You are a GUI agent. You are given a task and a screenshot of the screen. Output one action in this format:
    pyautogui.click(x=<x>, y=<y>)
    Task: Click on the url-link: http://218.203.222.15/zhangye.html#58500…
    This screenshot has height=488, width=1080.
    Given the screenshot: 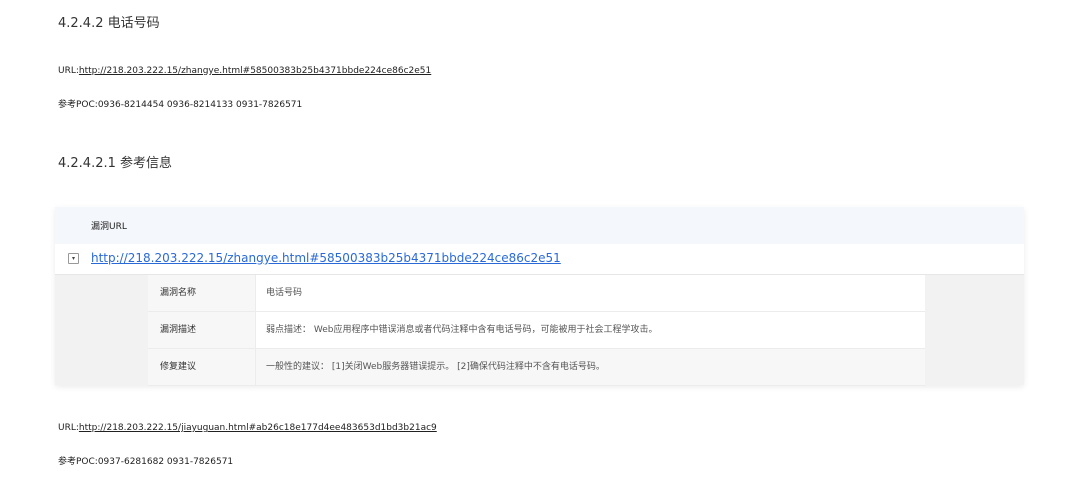 What is the action you would take?
    pyautogui.click(x=255, y=71)
    